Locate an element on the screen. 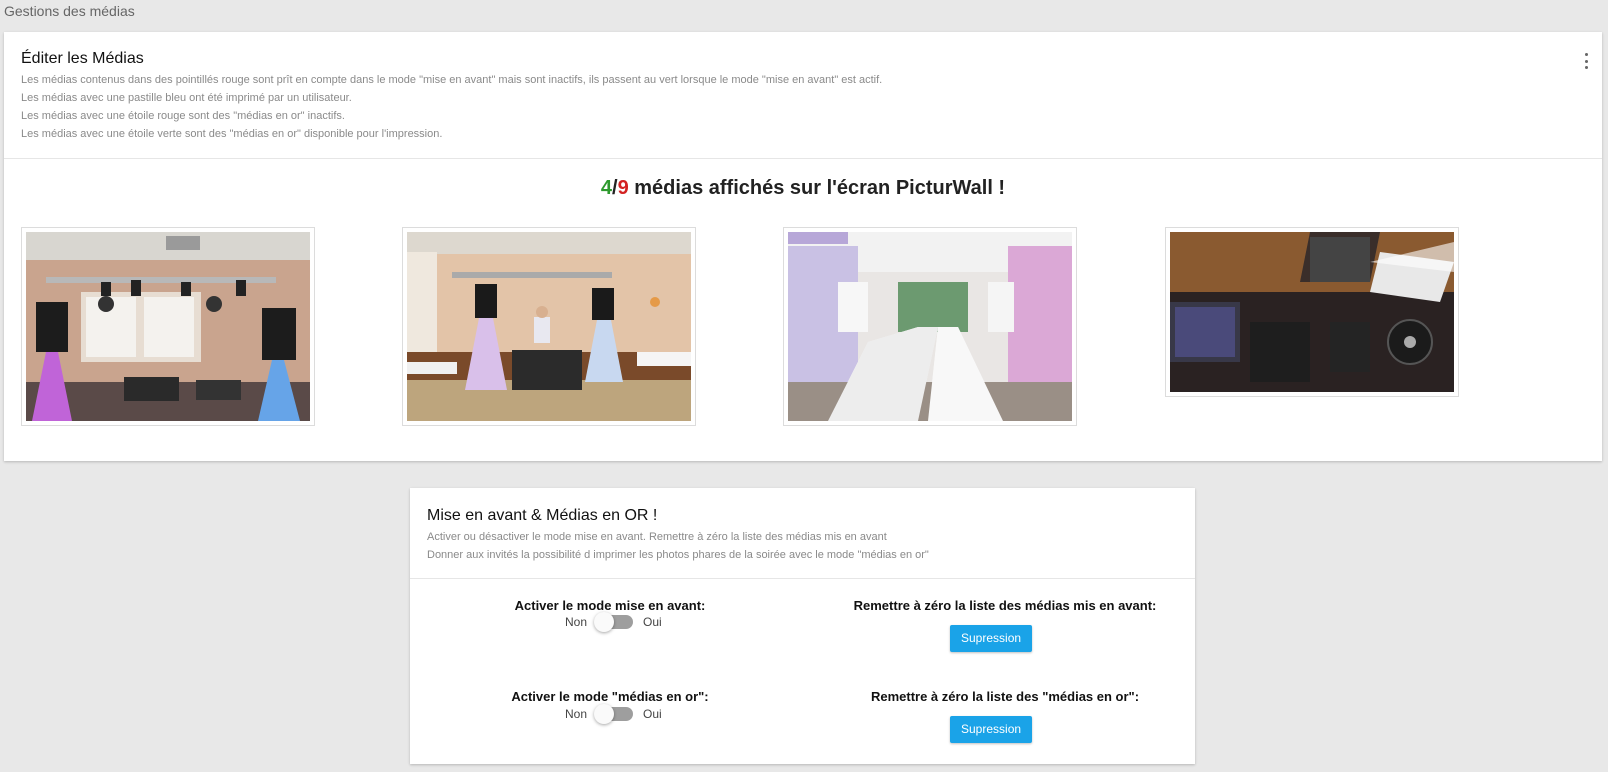  highlight-mode-on-label: Oui is located at coordinates (652, 622).